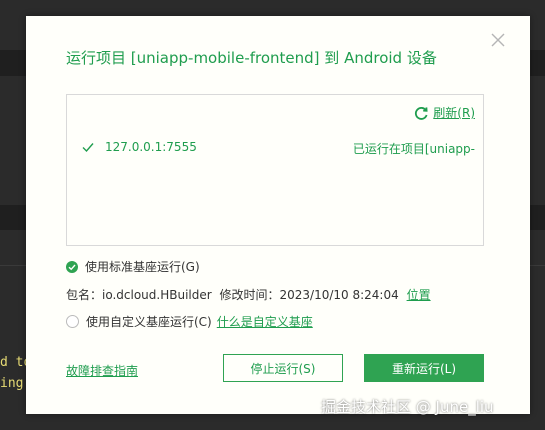 The height and width of the screenshot is (430, 545). What do you see at coordinates (407, 407) in the screenshot?
I see `watermark: 掘金技术社区 @ June_liu` at bounding box center [407, 407].